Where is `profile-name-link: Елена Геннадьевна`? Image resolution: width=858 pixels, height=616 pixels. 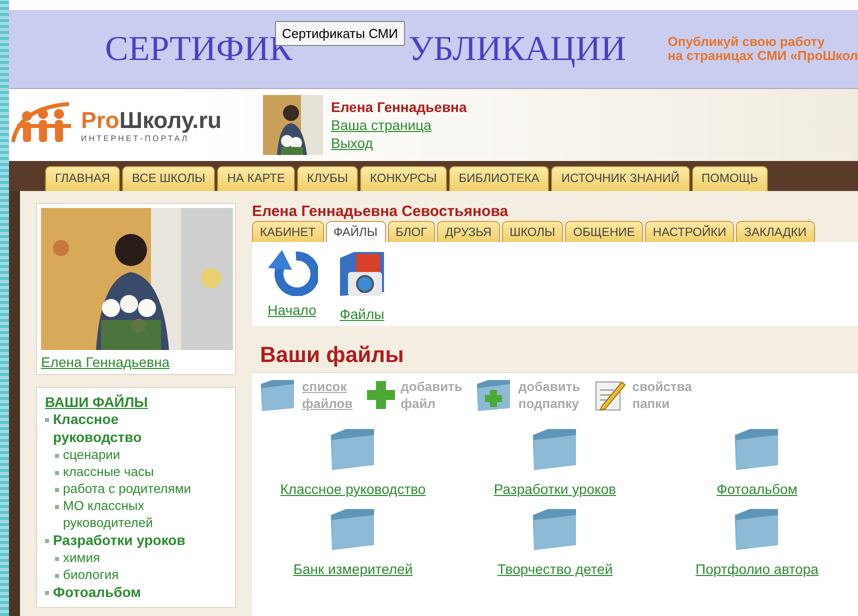
profile-name-link: Елена Геннадьевна is located at coordinates (136, 362).